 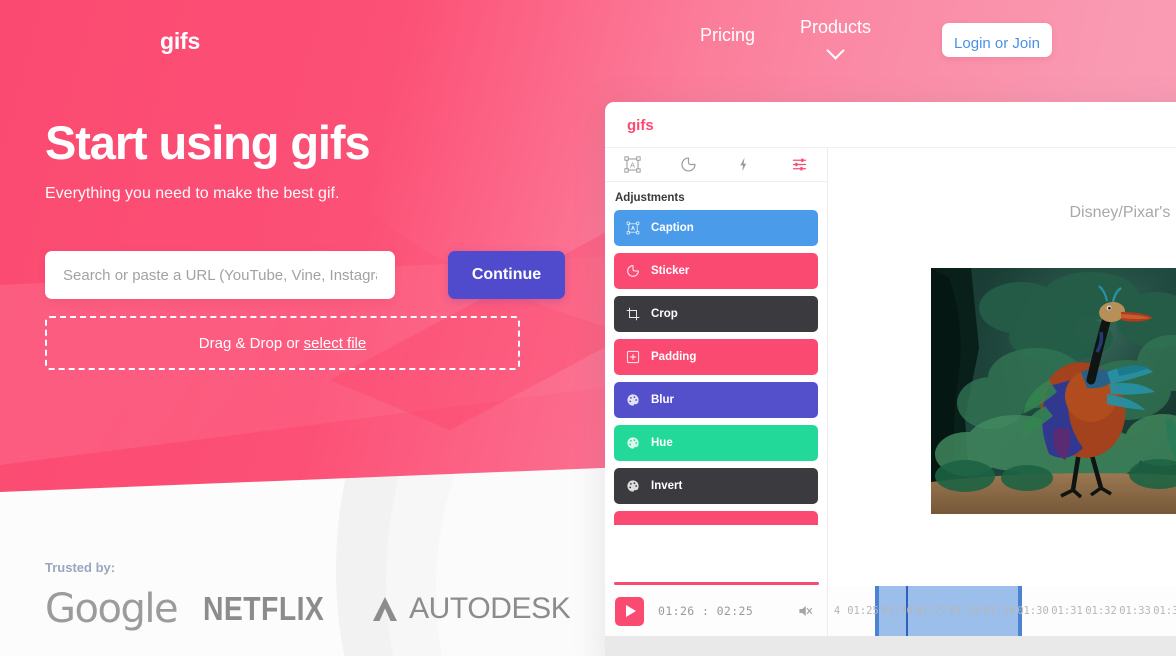 What do you see at coordinates (633, 357) in the screenshot?
I see `padding-icon` at bounding box center [633, 357].